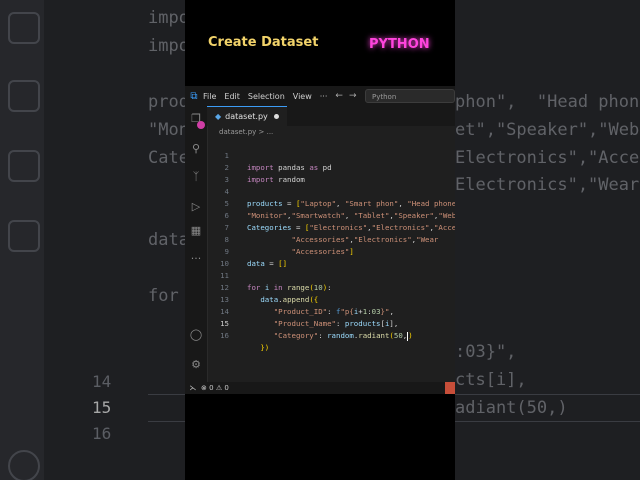  What do you see at coordinates (196, 207) in the screenshot?
I see `run-debug-icon: ▷` at bounding box center [196, 207].